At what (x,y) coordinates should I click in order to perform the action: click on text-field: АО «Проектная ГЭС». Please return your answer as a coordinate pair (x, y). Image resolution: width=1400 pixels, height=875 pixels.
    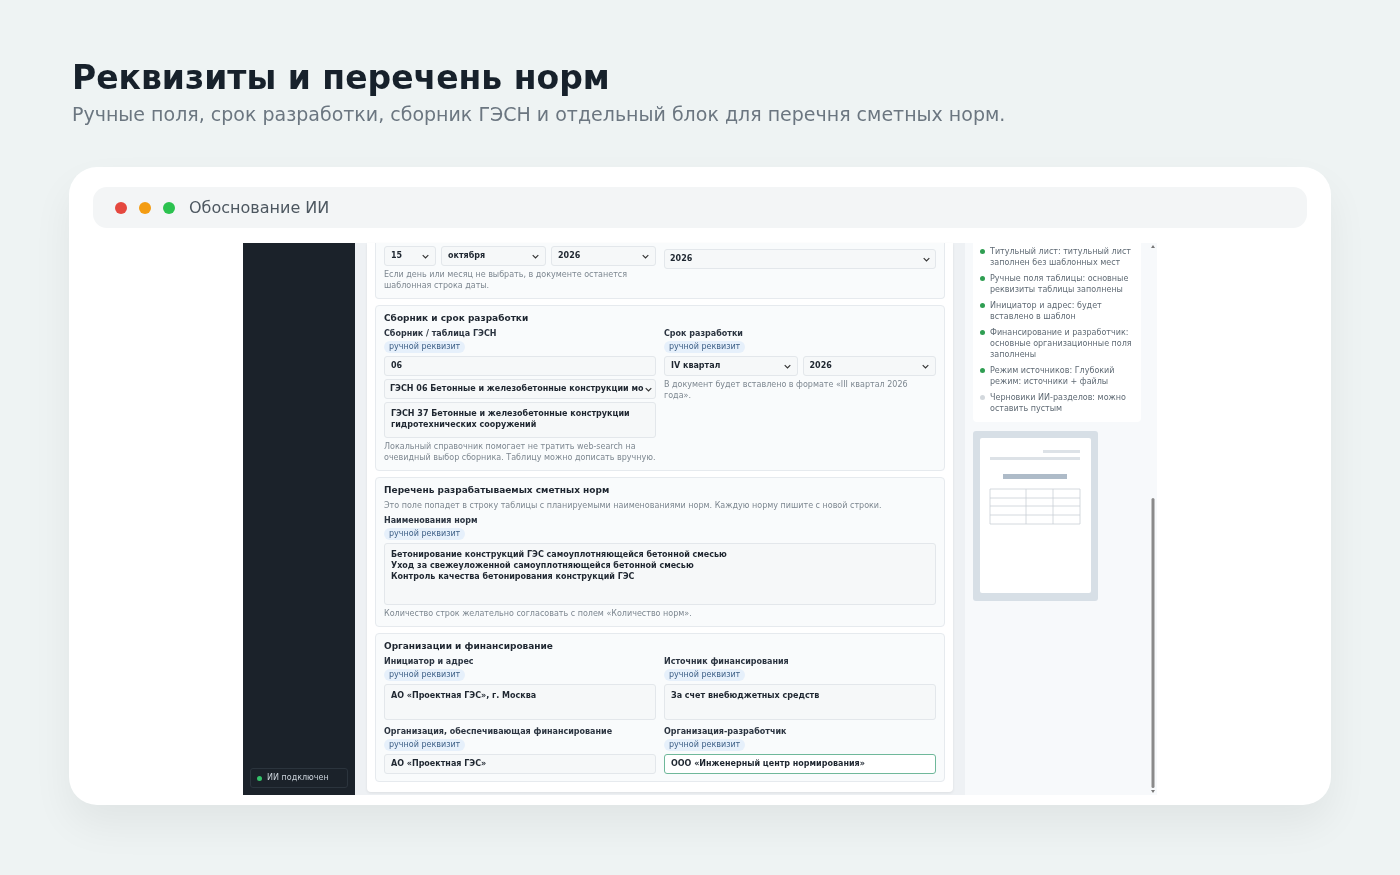
    Looking at the image, I should click on (520, 764).